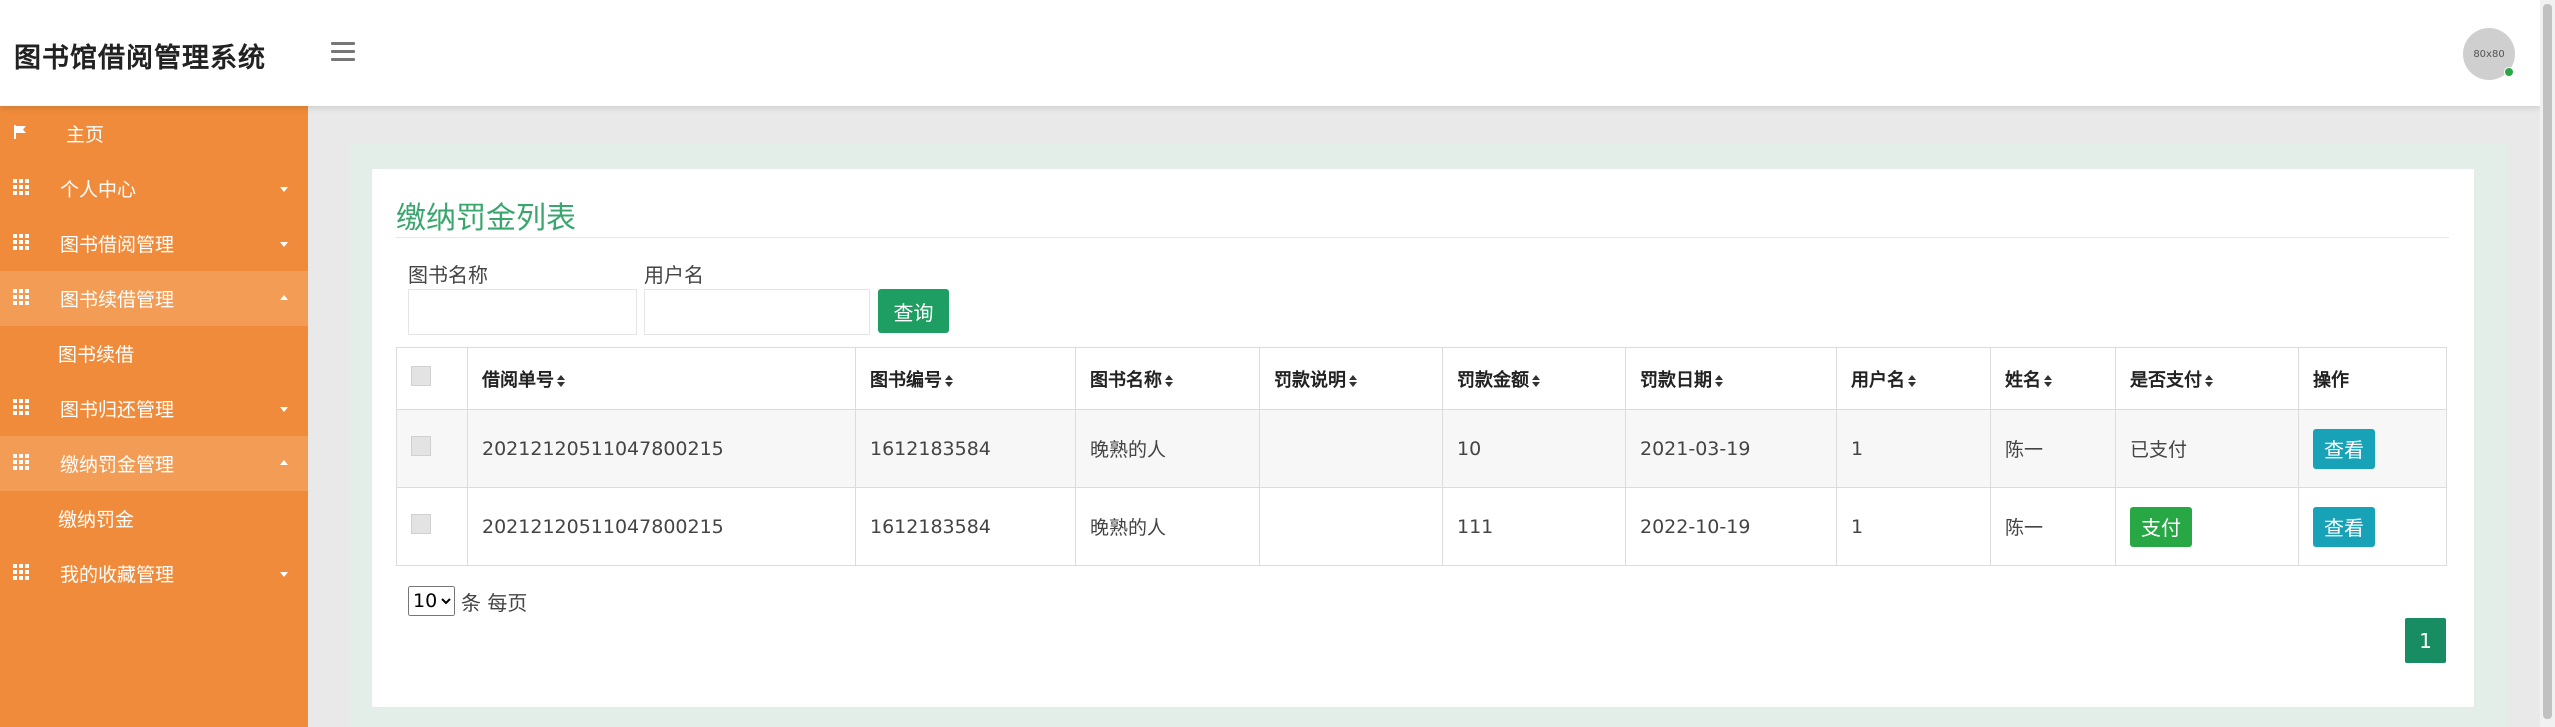 The height and width of the screenshot is (727, 2555). Describe the element at coordinates (674, 275) in the screenshot. I see `username-label: 用户名` at that location.